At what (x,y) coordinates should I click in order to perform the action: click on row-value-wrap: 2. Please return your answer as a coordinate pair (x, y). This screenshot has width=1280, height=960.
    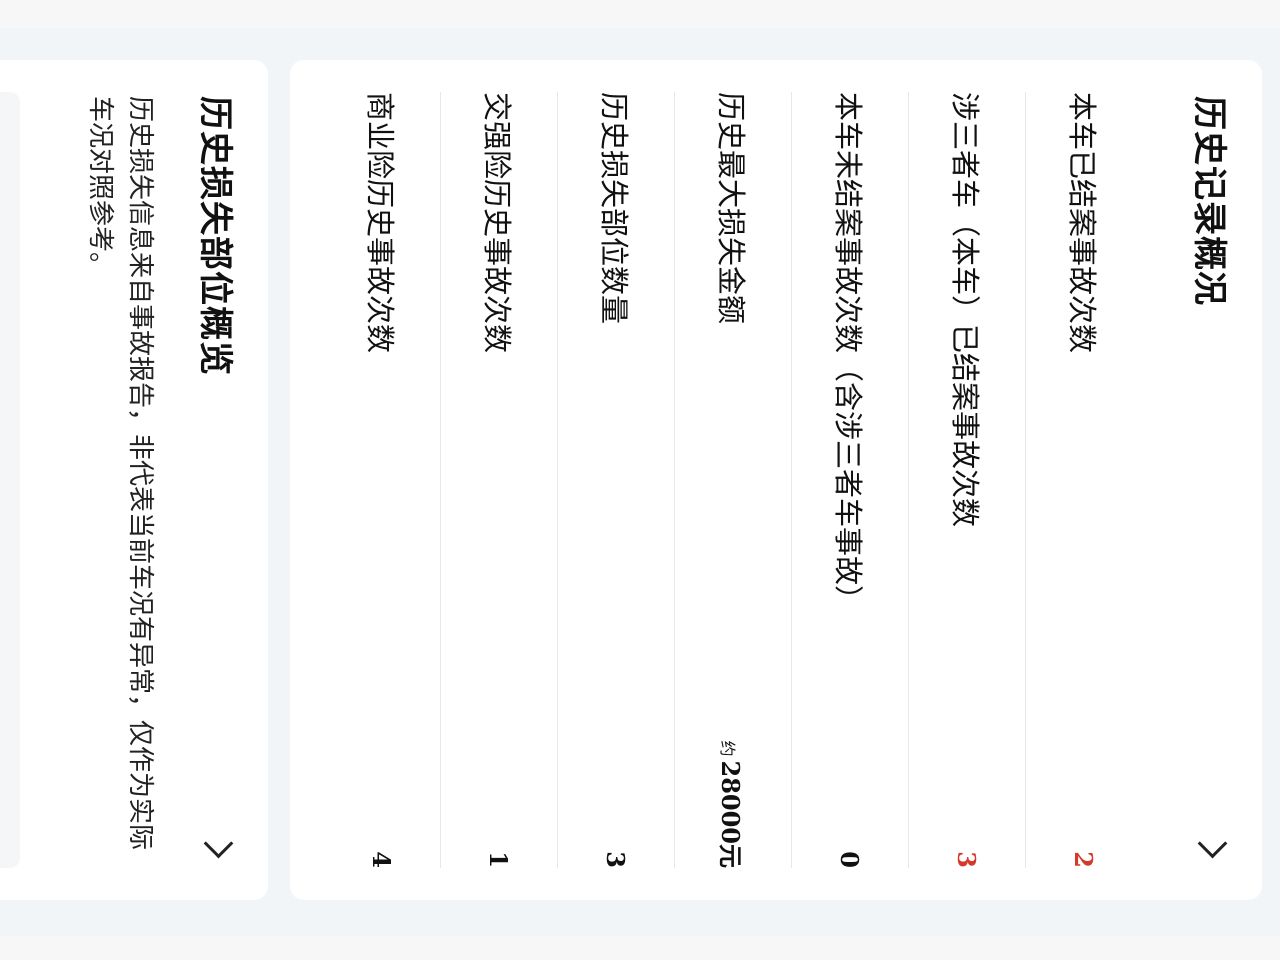
    Looking at the image, I should click on (1084, 859).